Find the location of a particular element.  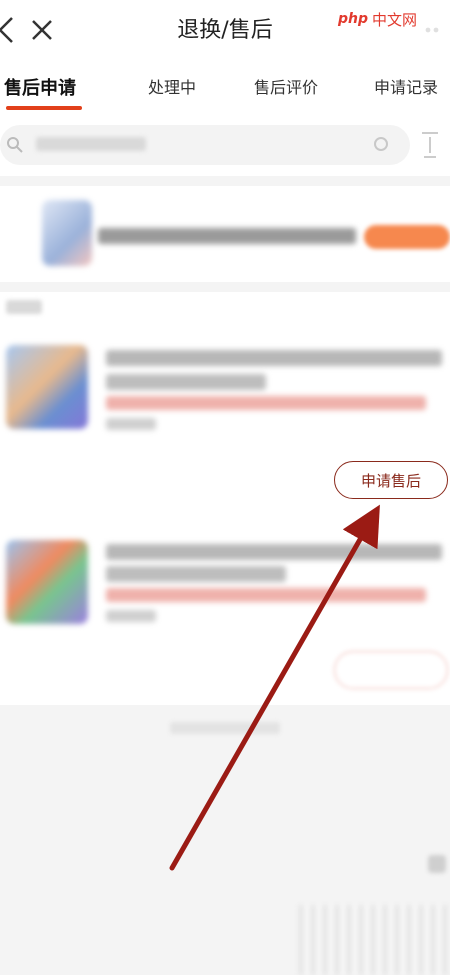

tab-apply-records: 申请记录 is located at coordinates (406, 86).